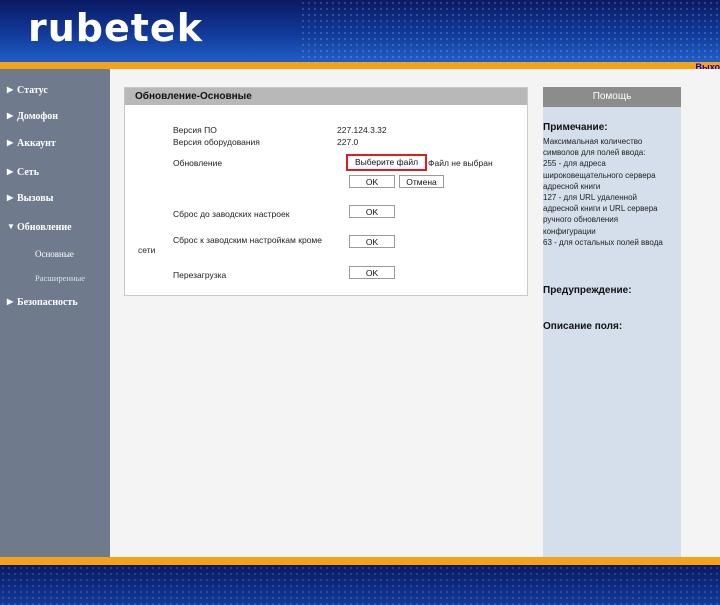  What do you see at coordinates (372, 272) in the screenshot?
I see `reboot-ok-button: OK` at bounding box center [372, 272].